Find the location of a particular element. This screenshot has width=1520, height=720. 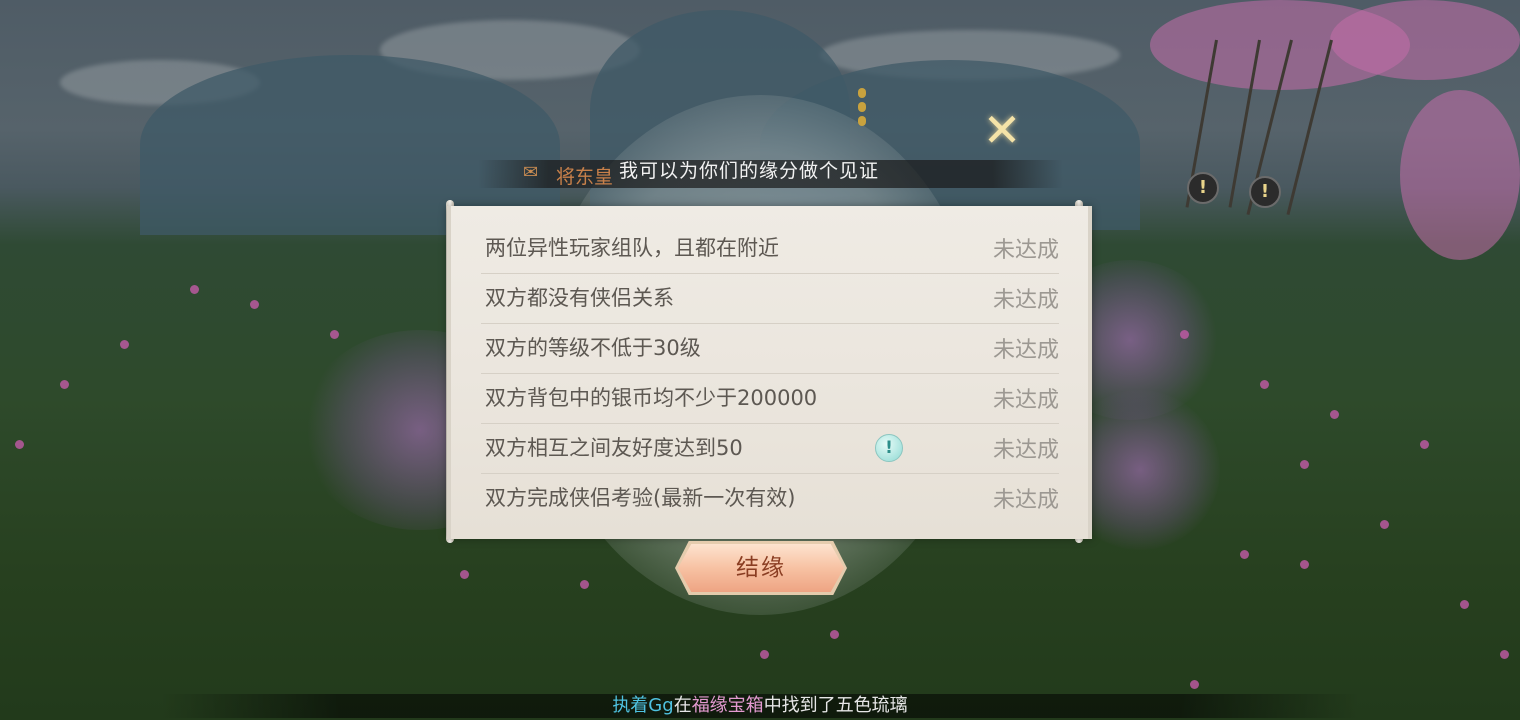

npc-dialogue: 我可以为你们的缘分做个见证 is located at coordinates (749, 171).